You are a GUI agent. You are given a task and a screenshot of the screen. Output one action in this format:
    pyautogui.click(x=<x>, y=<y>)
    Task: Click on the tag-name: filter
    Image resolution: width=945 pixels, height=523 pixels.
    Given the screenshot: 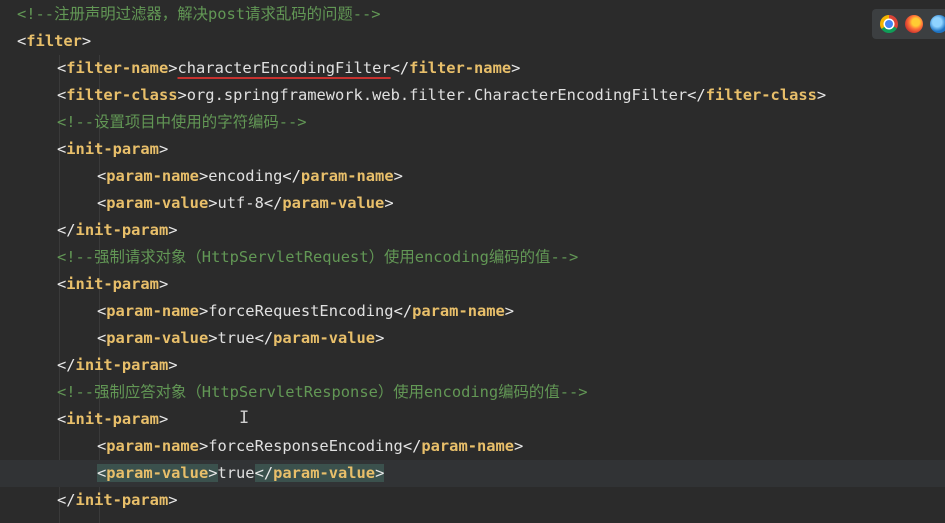 What is the action you would take?
    pyautogui.click(x=54, y=41)
    